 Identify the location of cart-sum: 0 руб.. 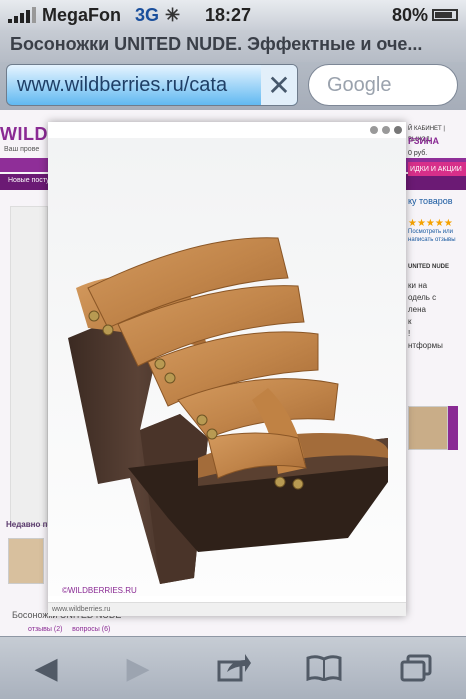
(418, 153).